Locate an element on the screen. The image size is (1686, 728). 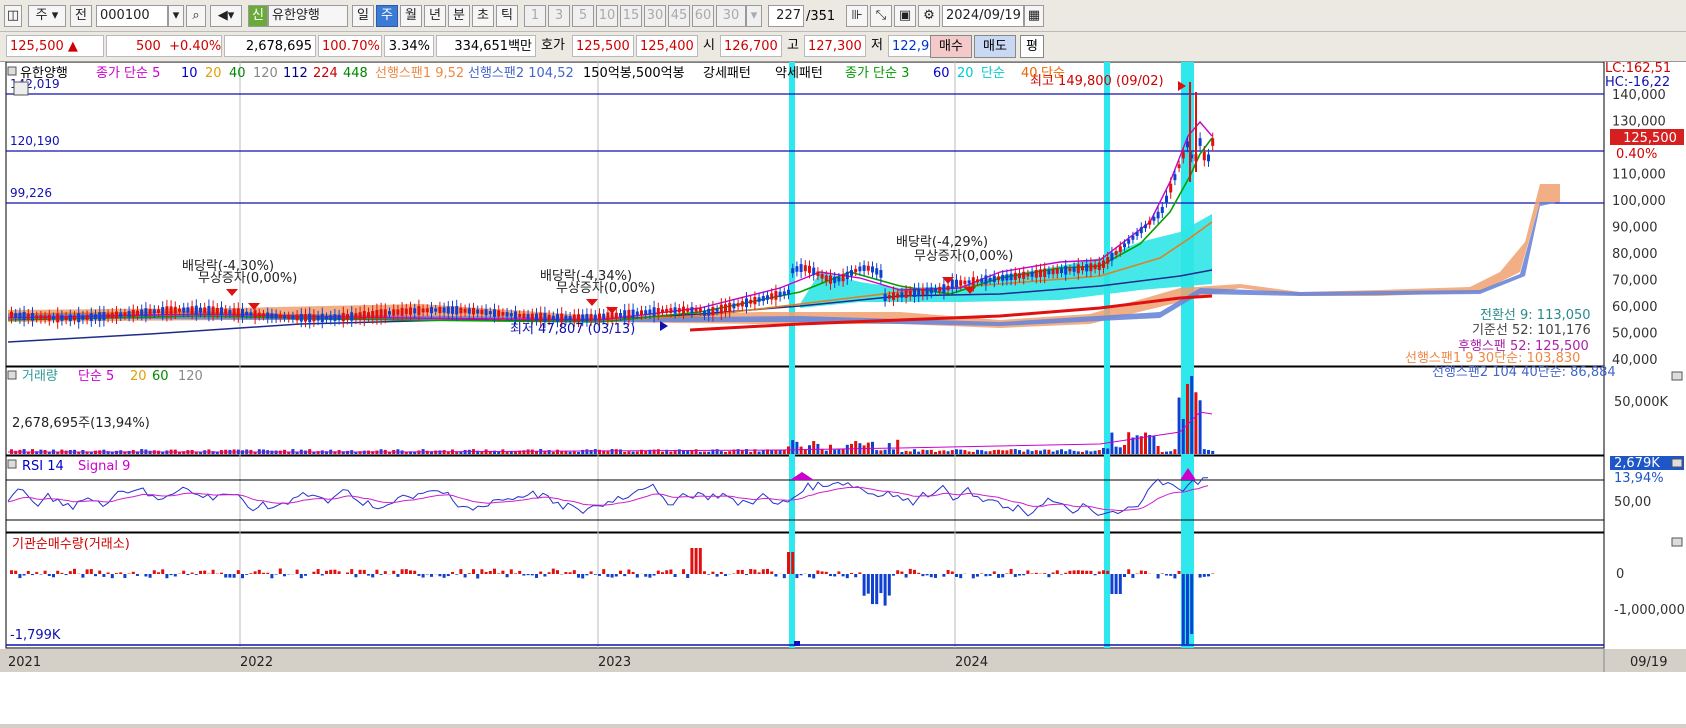
rsi-legend-item: Signal 9 is located at coordinates (104, 466).